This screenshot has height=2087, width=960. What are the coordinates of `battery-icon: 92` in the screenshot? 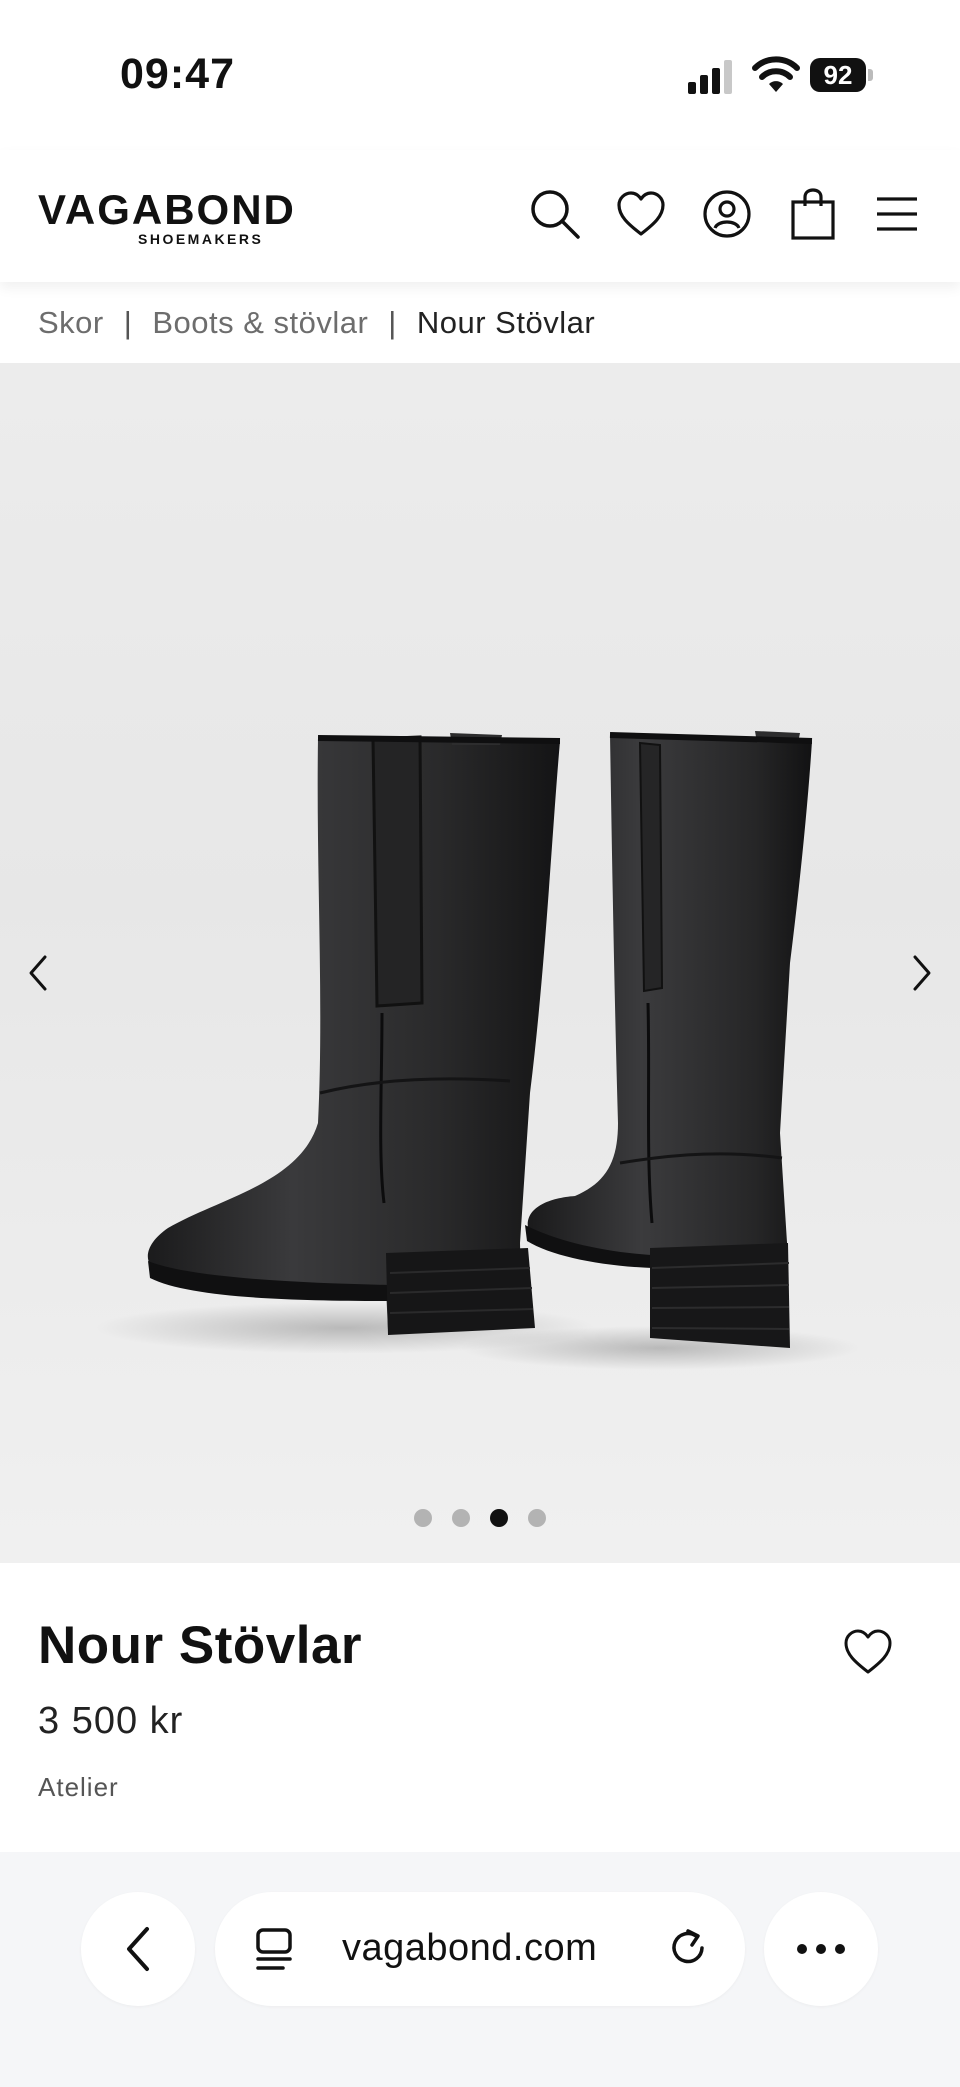 It's located at (842, 76).